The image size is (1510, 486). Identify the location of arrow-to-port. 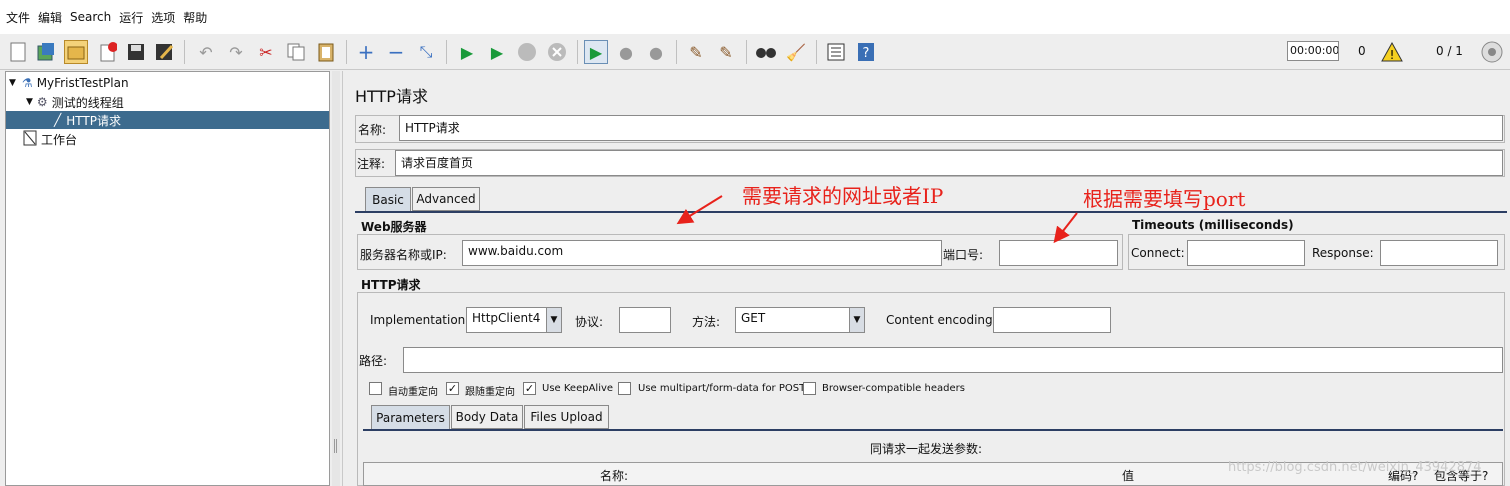
(1065, 228).